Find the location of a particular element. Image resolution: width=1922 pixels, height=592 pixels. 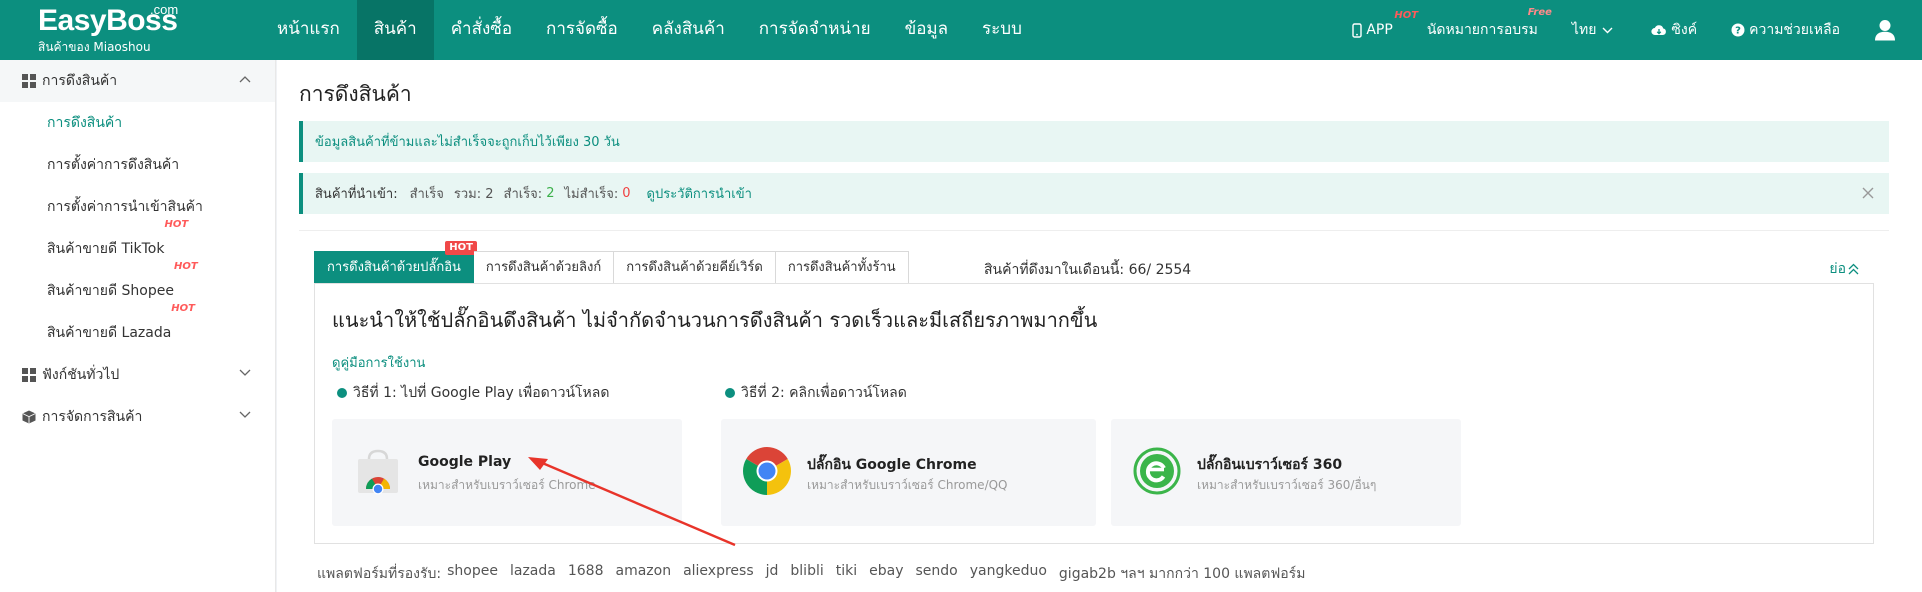

close-icon is located at coordinates (1868, 193).